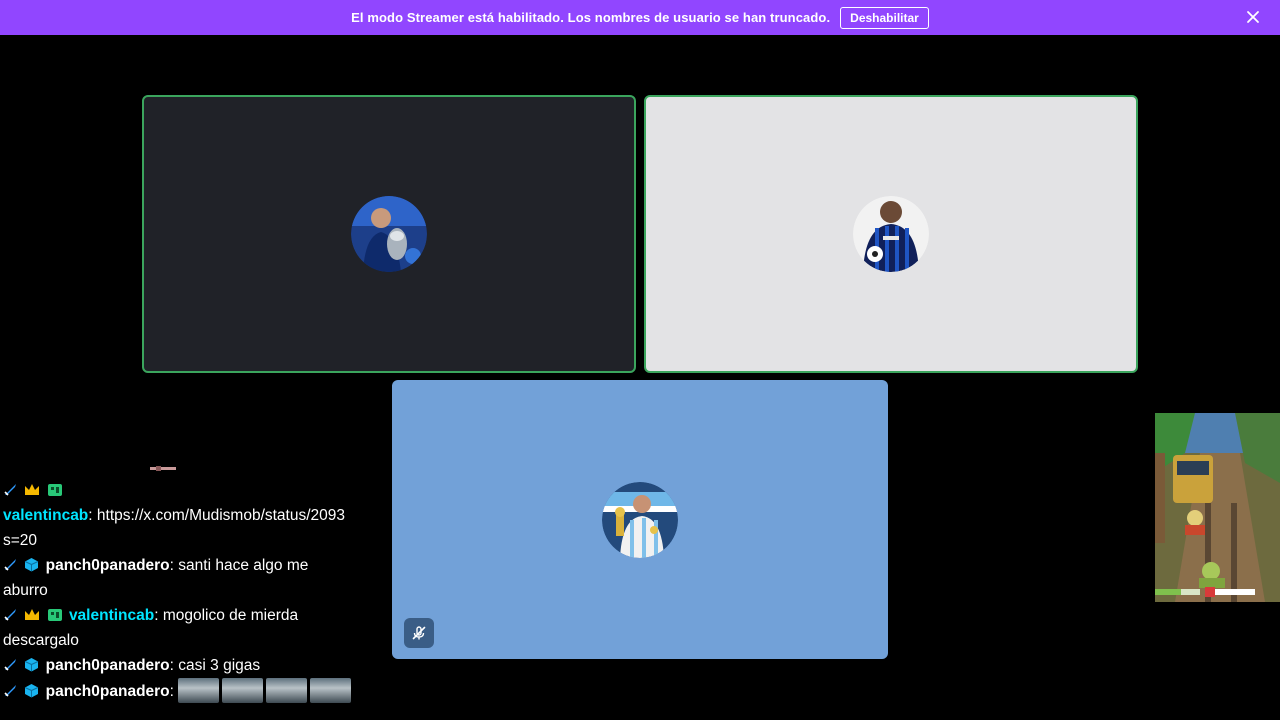 The image size is (1280, 720). I want to click on chat-text: mogolico de mierda, so click(230, 615).